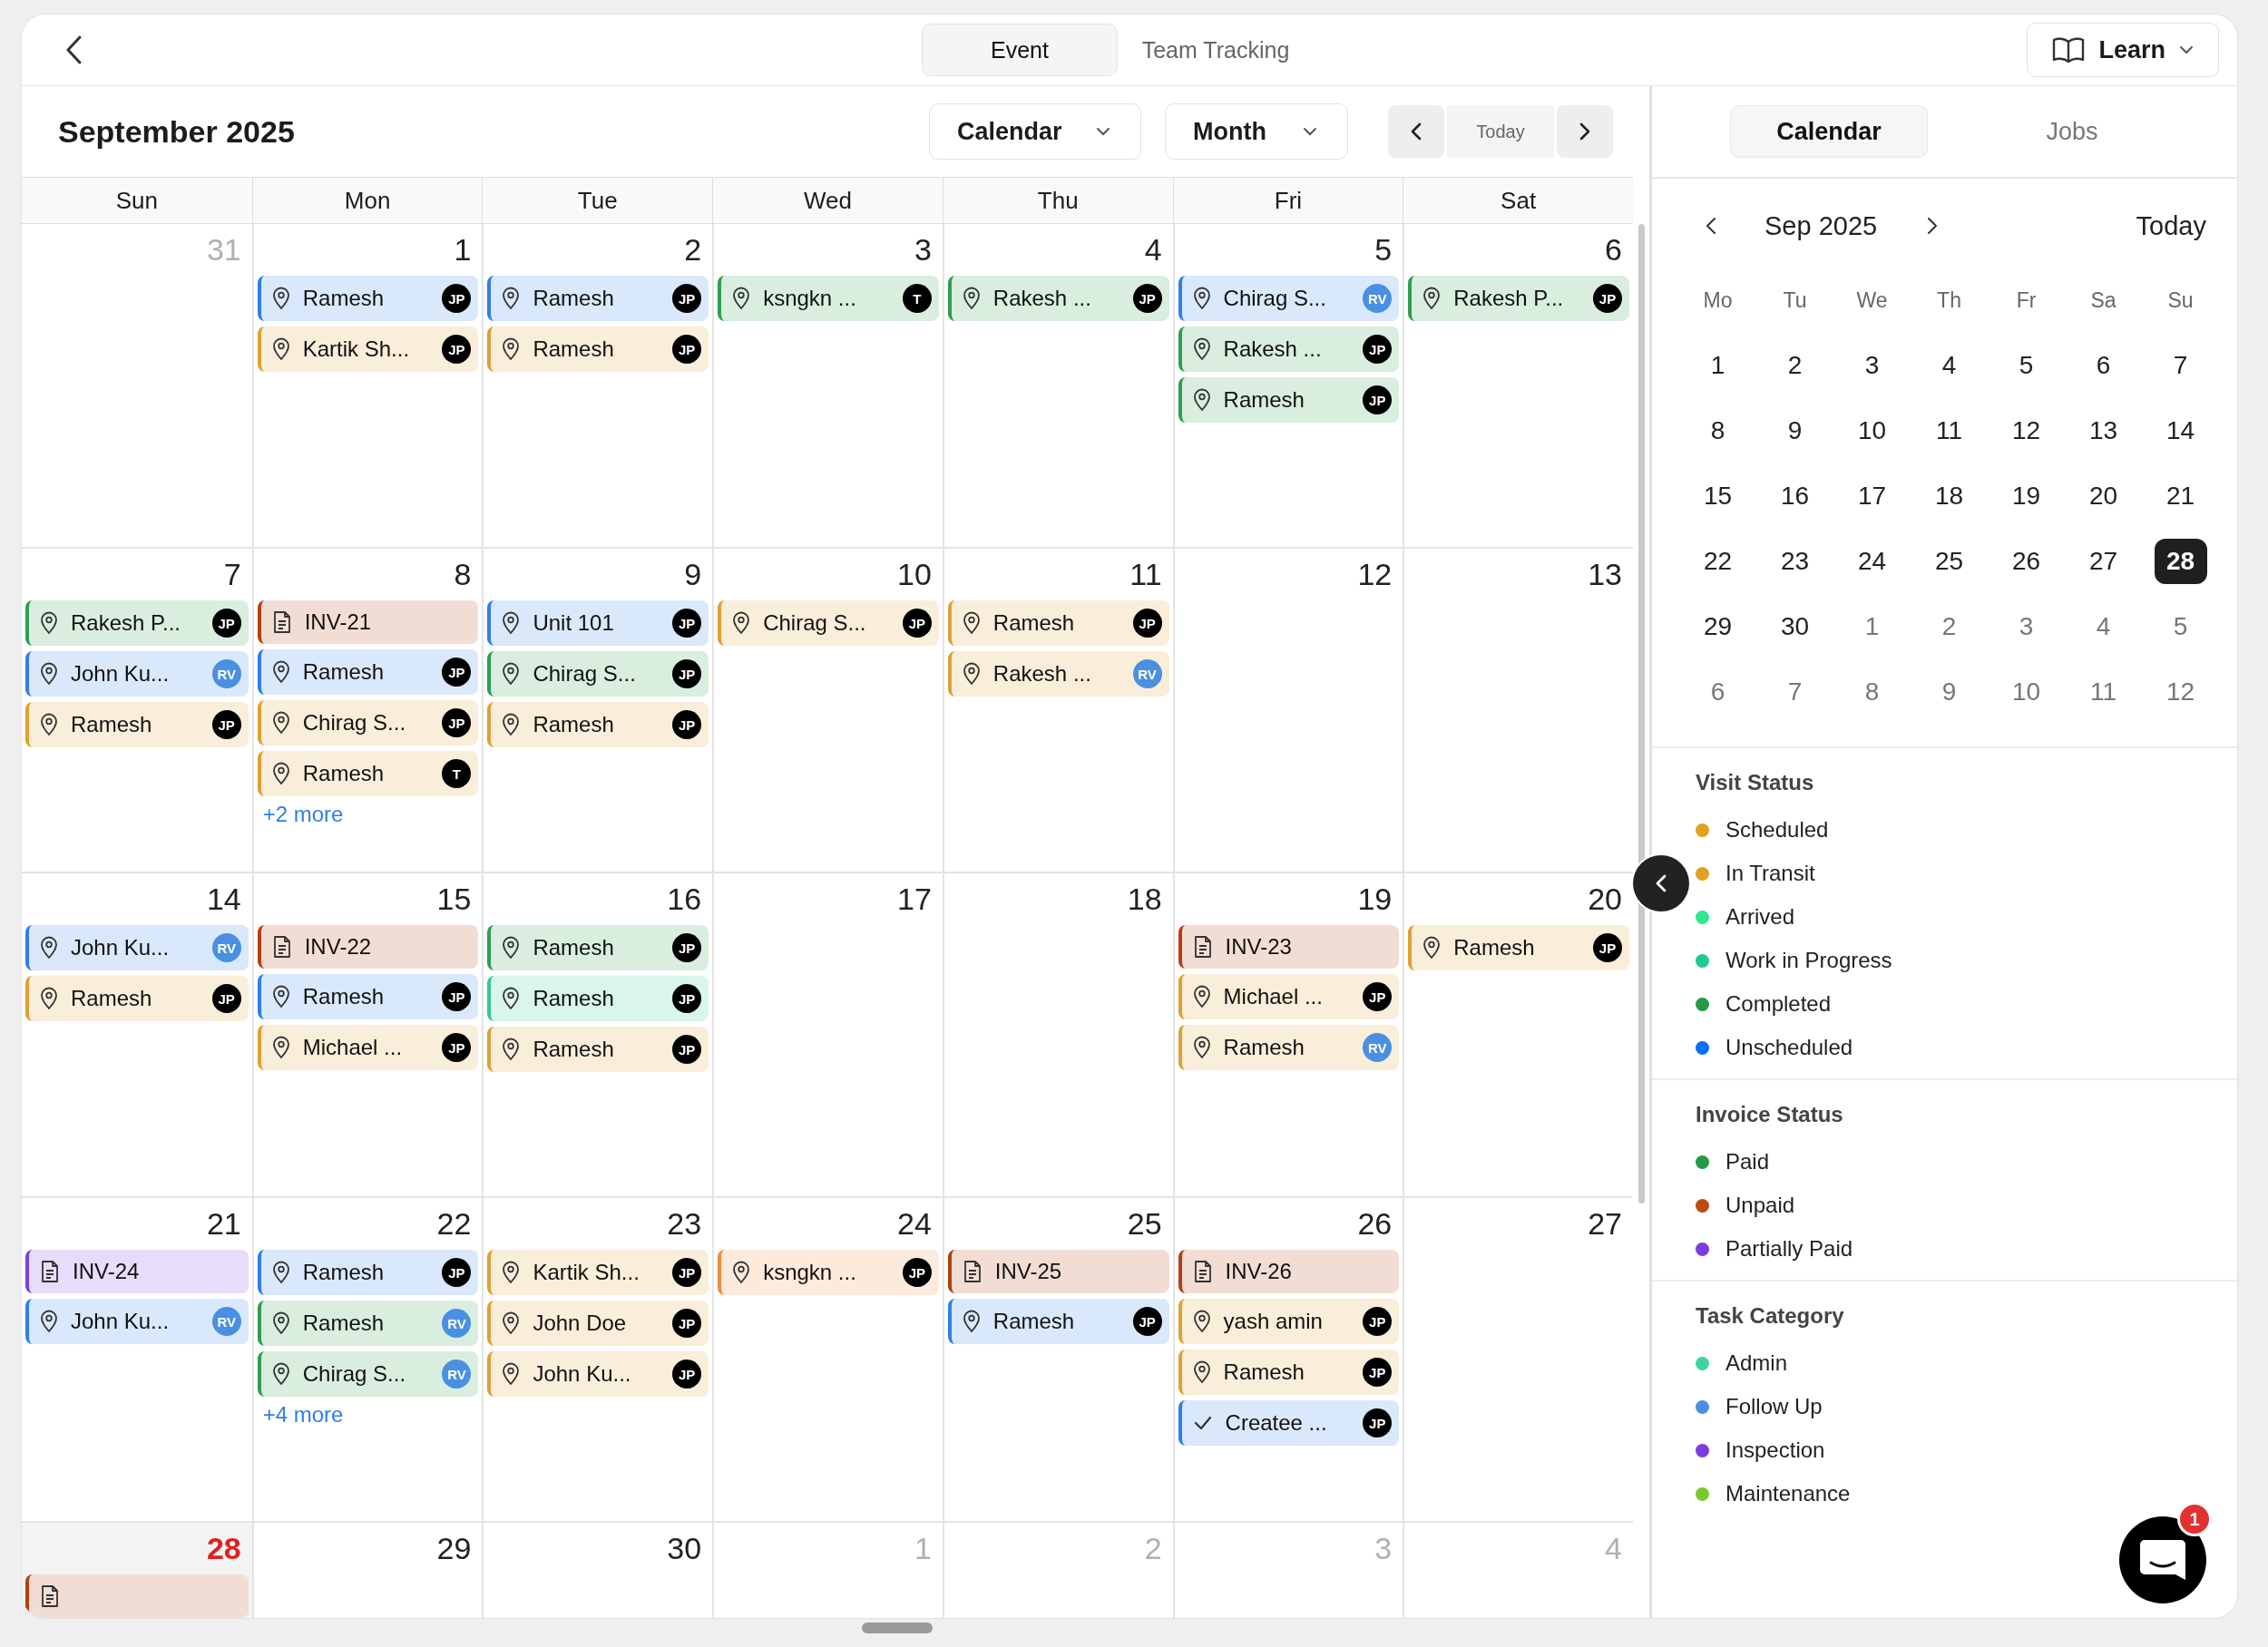 The width and height of the screenshot is (2268, 1647). I want to click on date-cell: 30, so click(1795, 626).